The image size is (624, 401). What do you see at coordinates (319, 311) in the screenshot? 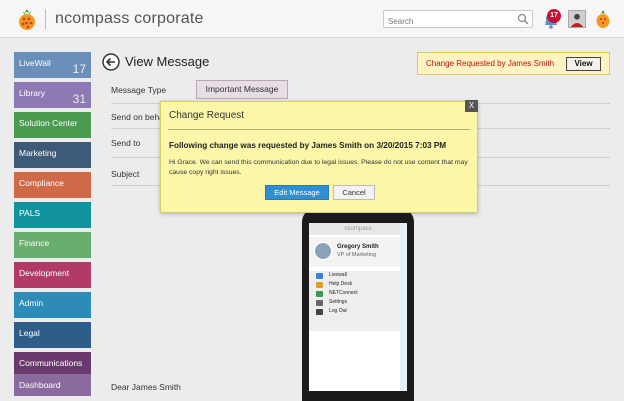
I see `log-out-icon` at bounding box center [319, 311].